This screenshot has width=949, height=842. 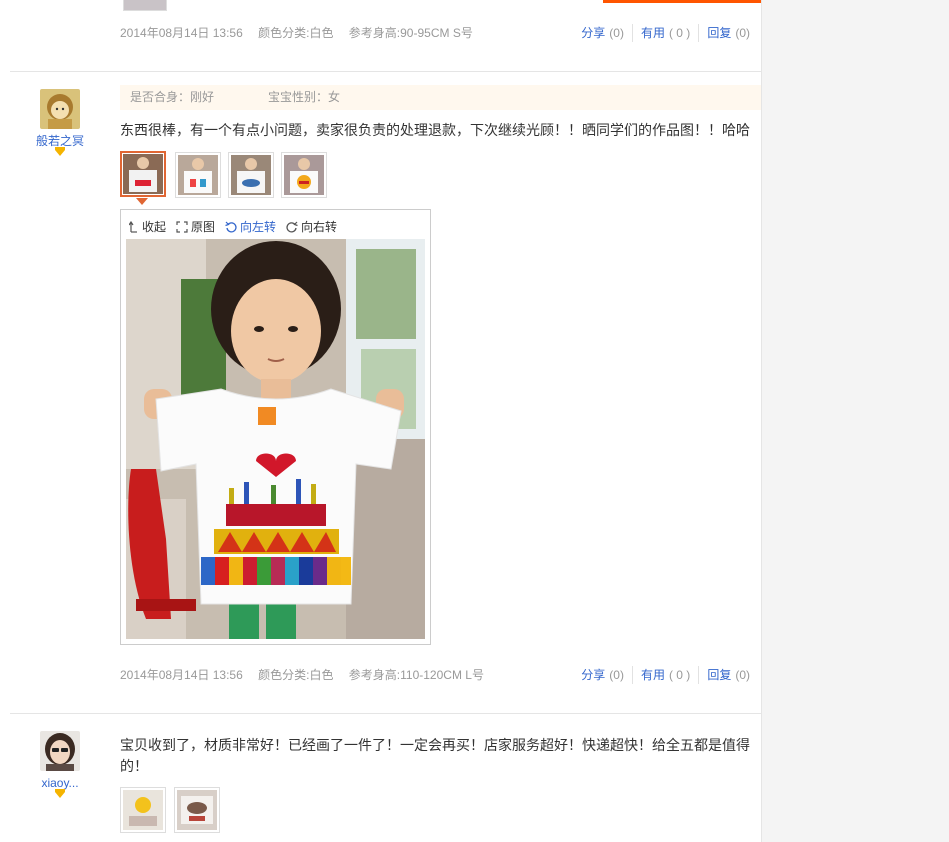 I want to click on reviewer-name: 般若之冥, so click(x=60, y=141).